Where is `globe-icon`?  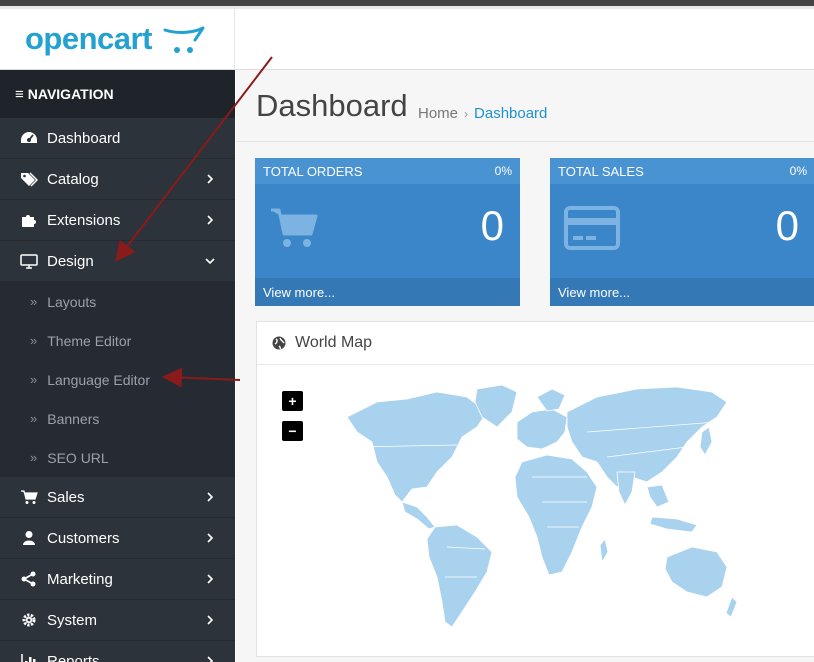
globe-icon is located at coordinates (279, 343).